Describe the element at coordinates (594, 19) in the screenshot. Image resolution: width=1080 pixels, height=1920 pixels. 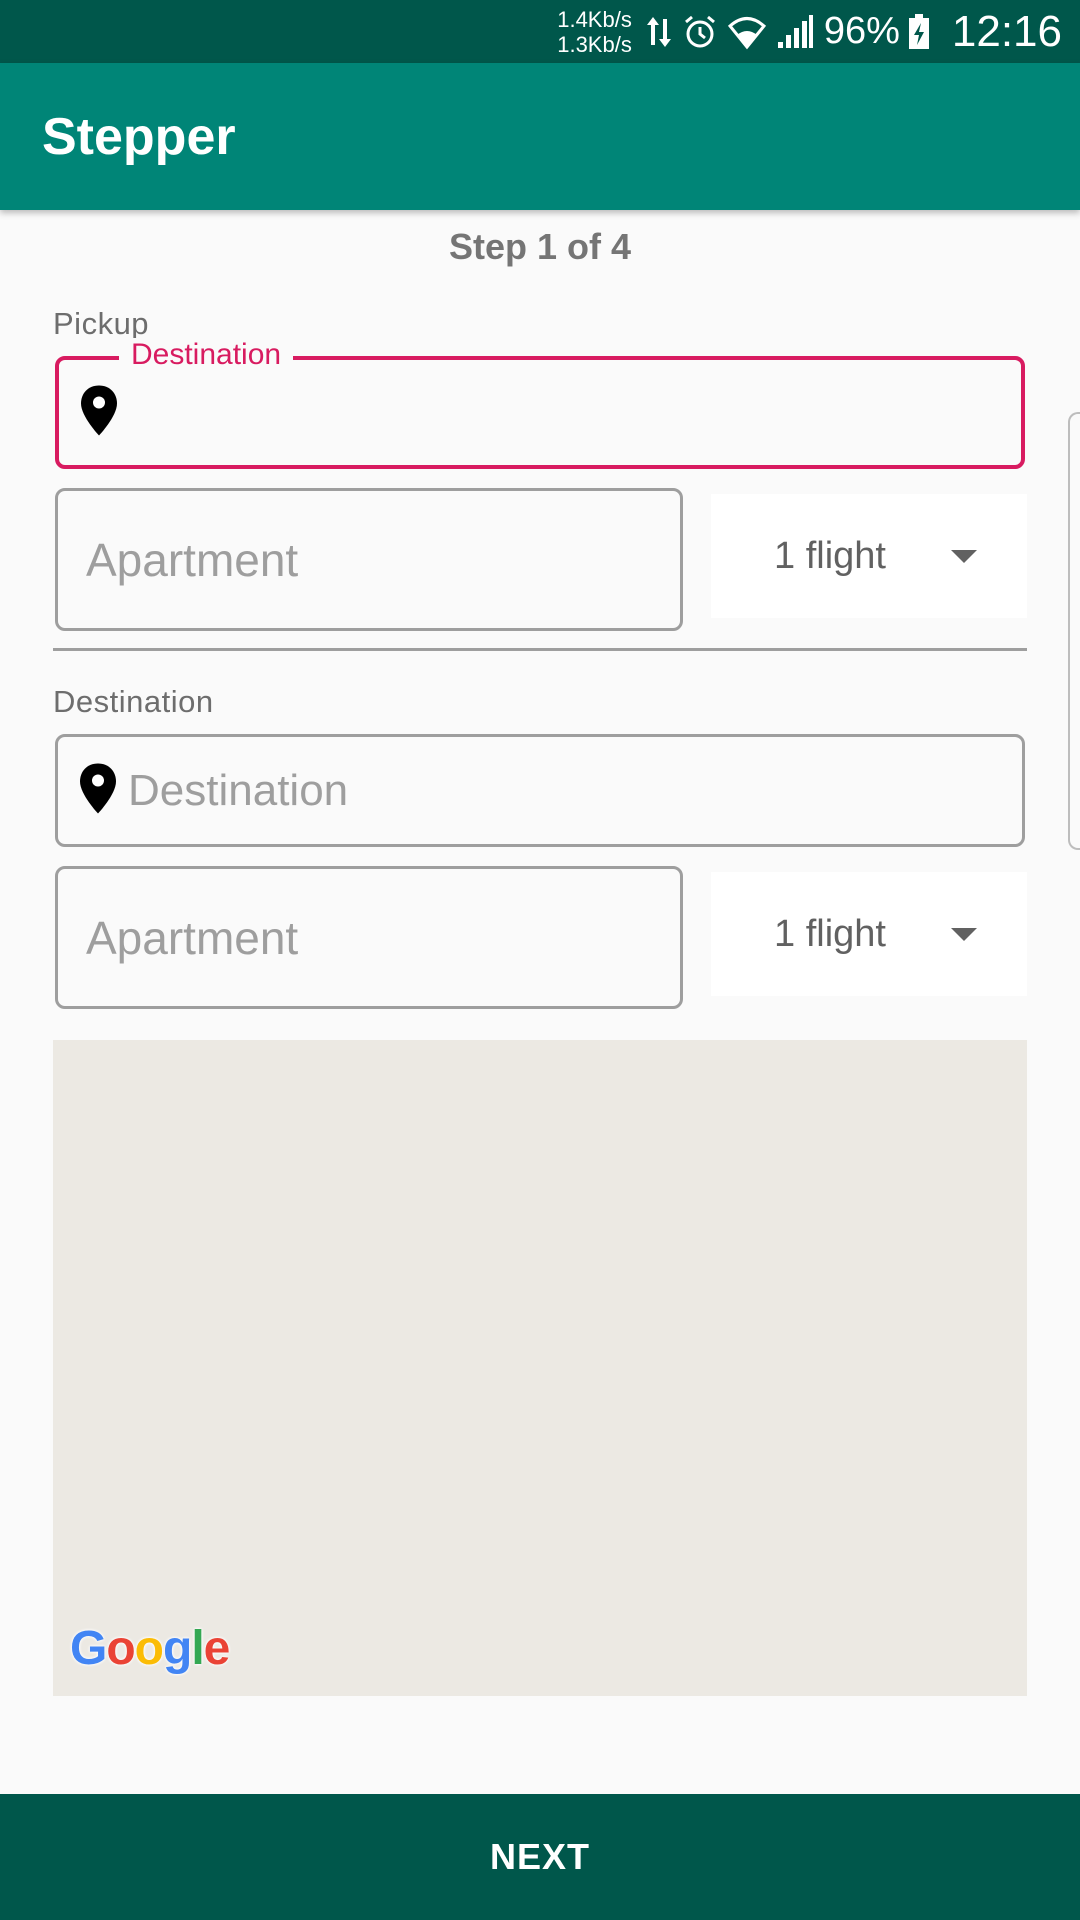
I see `network-upload-speed: 1.4Kb/s` at that location.